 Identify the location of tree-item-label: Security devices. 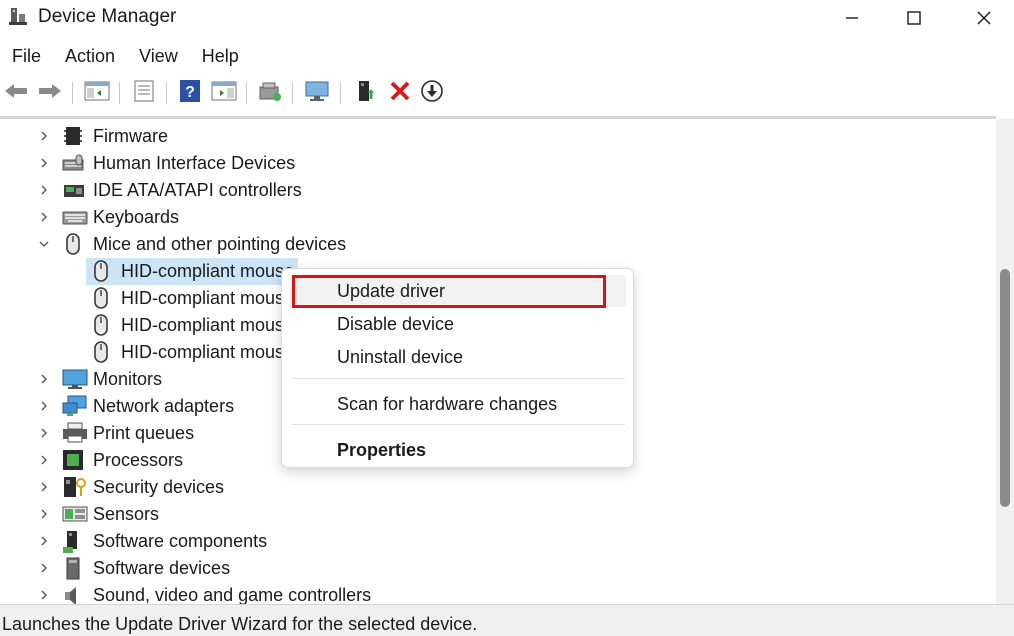
(159, 487).